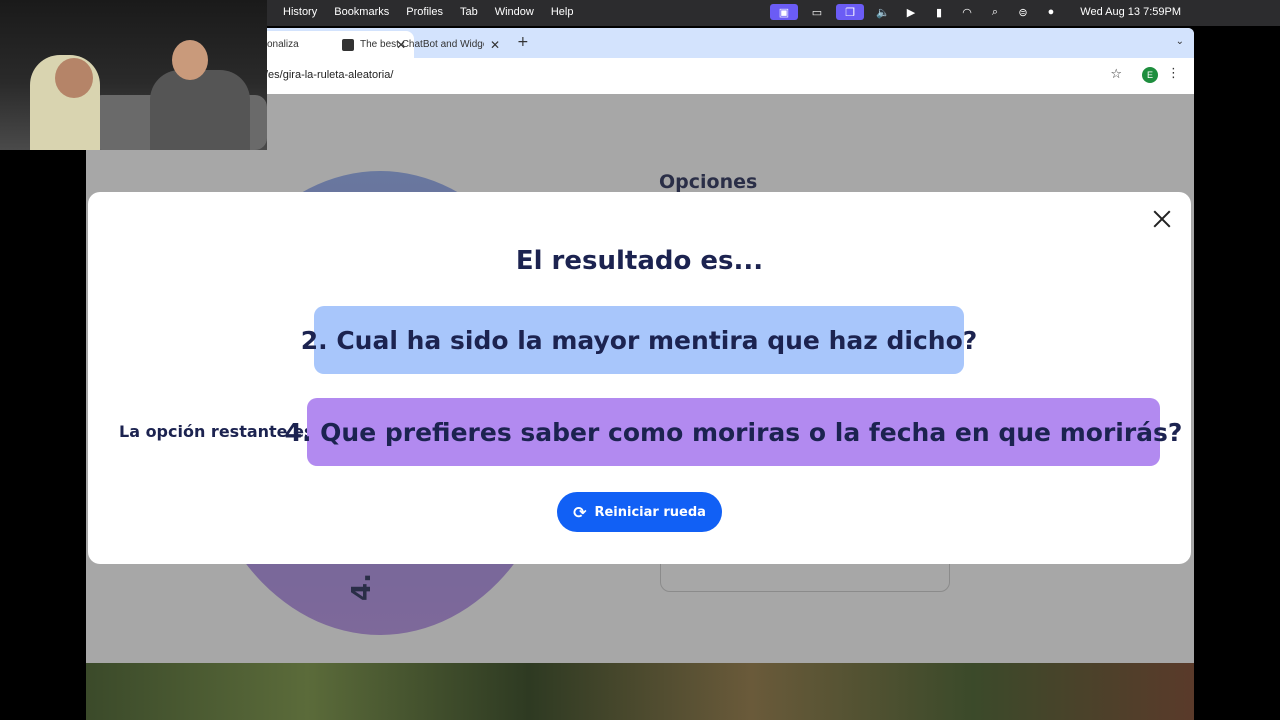  I want to click on menu-profiles: Profiles, so click(424, 12).